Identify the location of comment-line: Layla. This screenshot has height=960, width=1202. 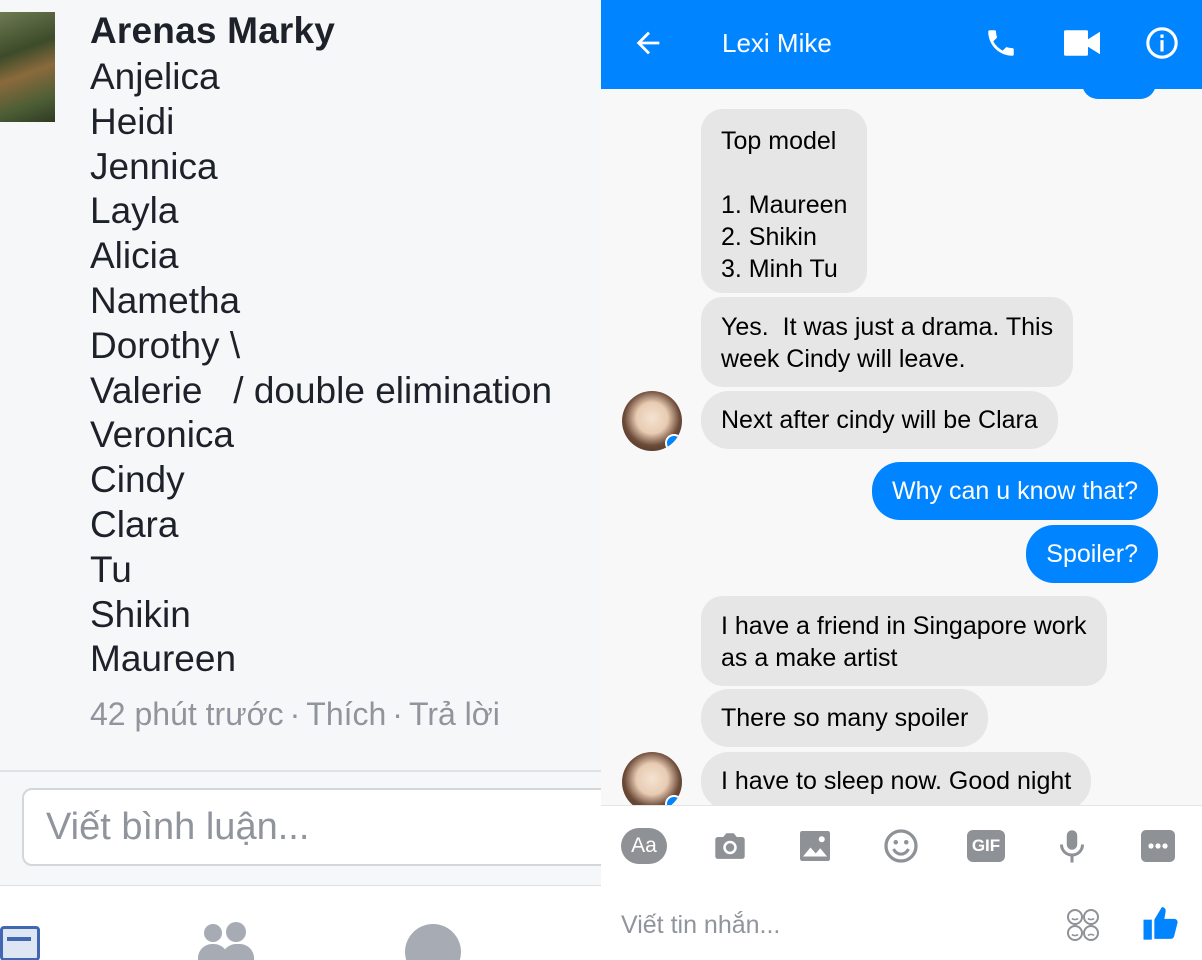
(134, 211).